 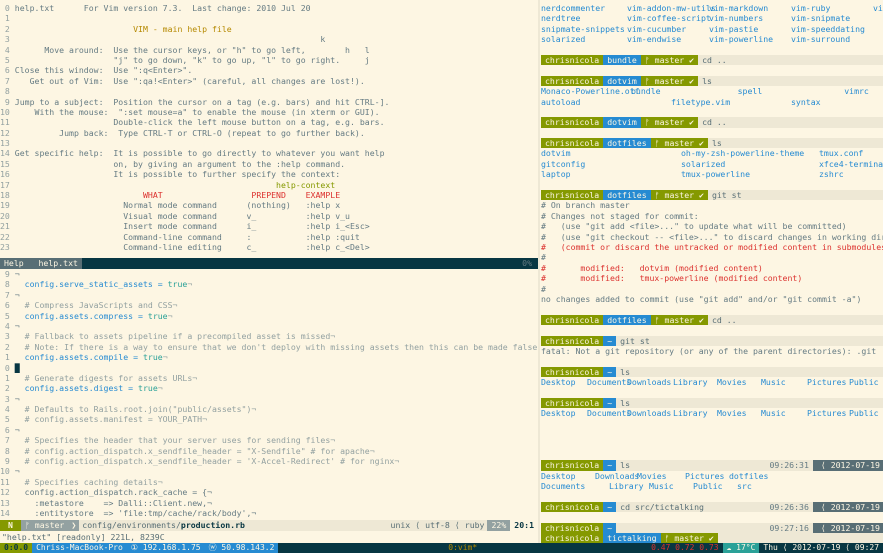 What do you see at coordinates (543, 288) in the screenshot?
I see `git-output-line: #` at bounding box center [543, 288].